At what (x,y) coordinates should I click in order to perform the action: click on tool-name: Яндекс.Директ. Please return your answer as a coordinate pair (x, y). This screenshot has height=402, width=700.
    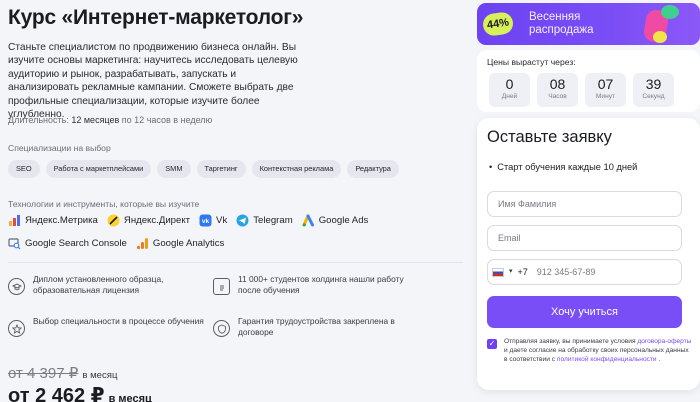
    Looking at the image, I should click on (157, 220).